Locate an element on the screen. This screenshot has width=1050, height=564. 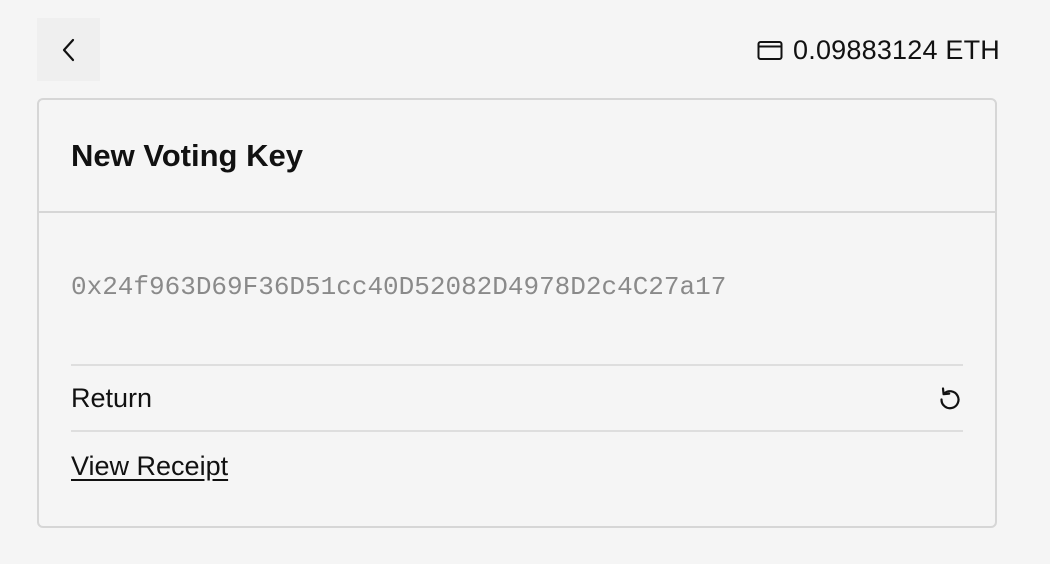
wallet-balance: 0.09883124 ETH is located at coordinates (878, 50).